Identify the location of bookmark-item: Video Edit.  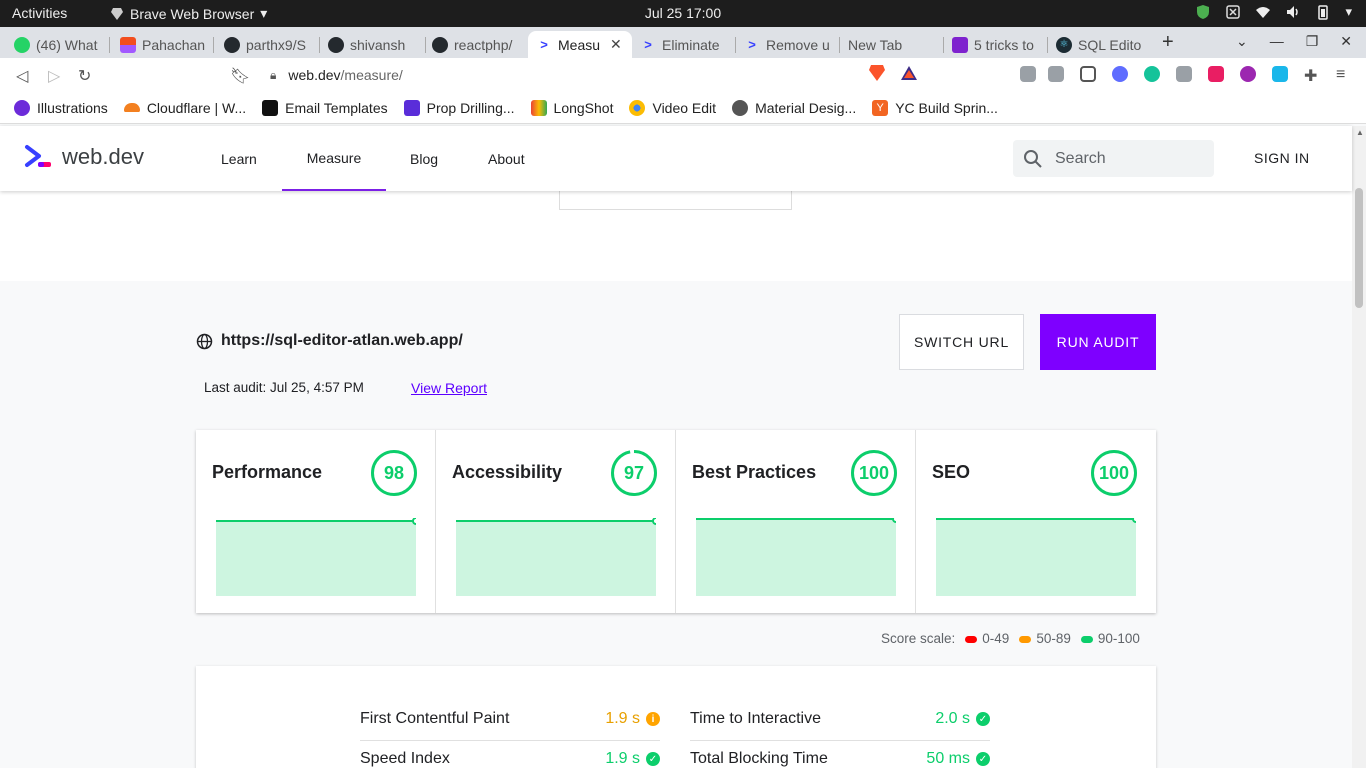
(672, 107).